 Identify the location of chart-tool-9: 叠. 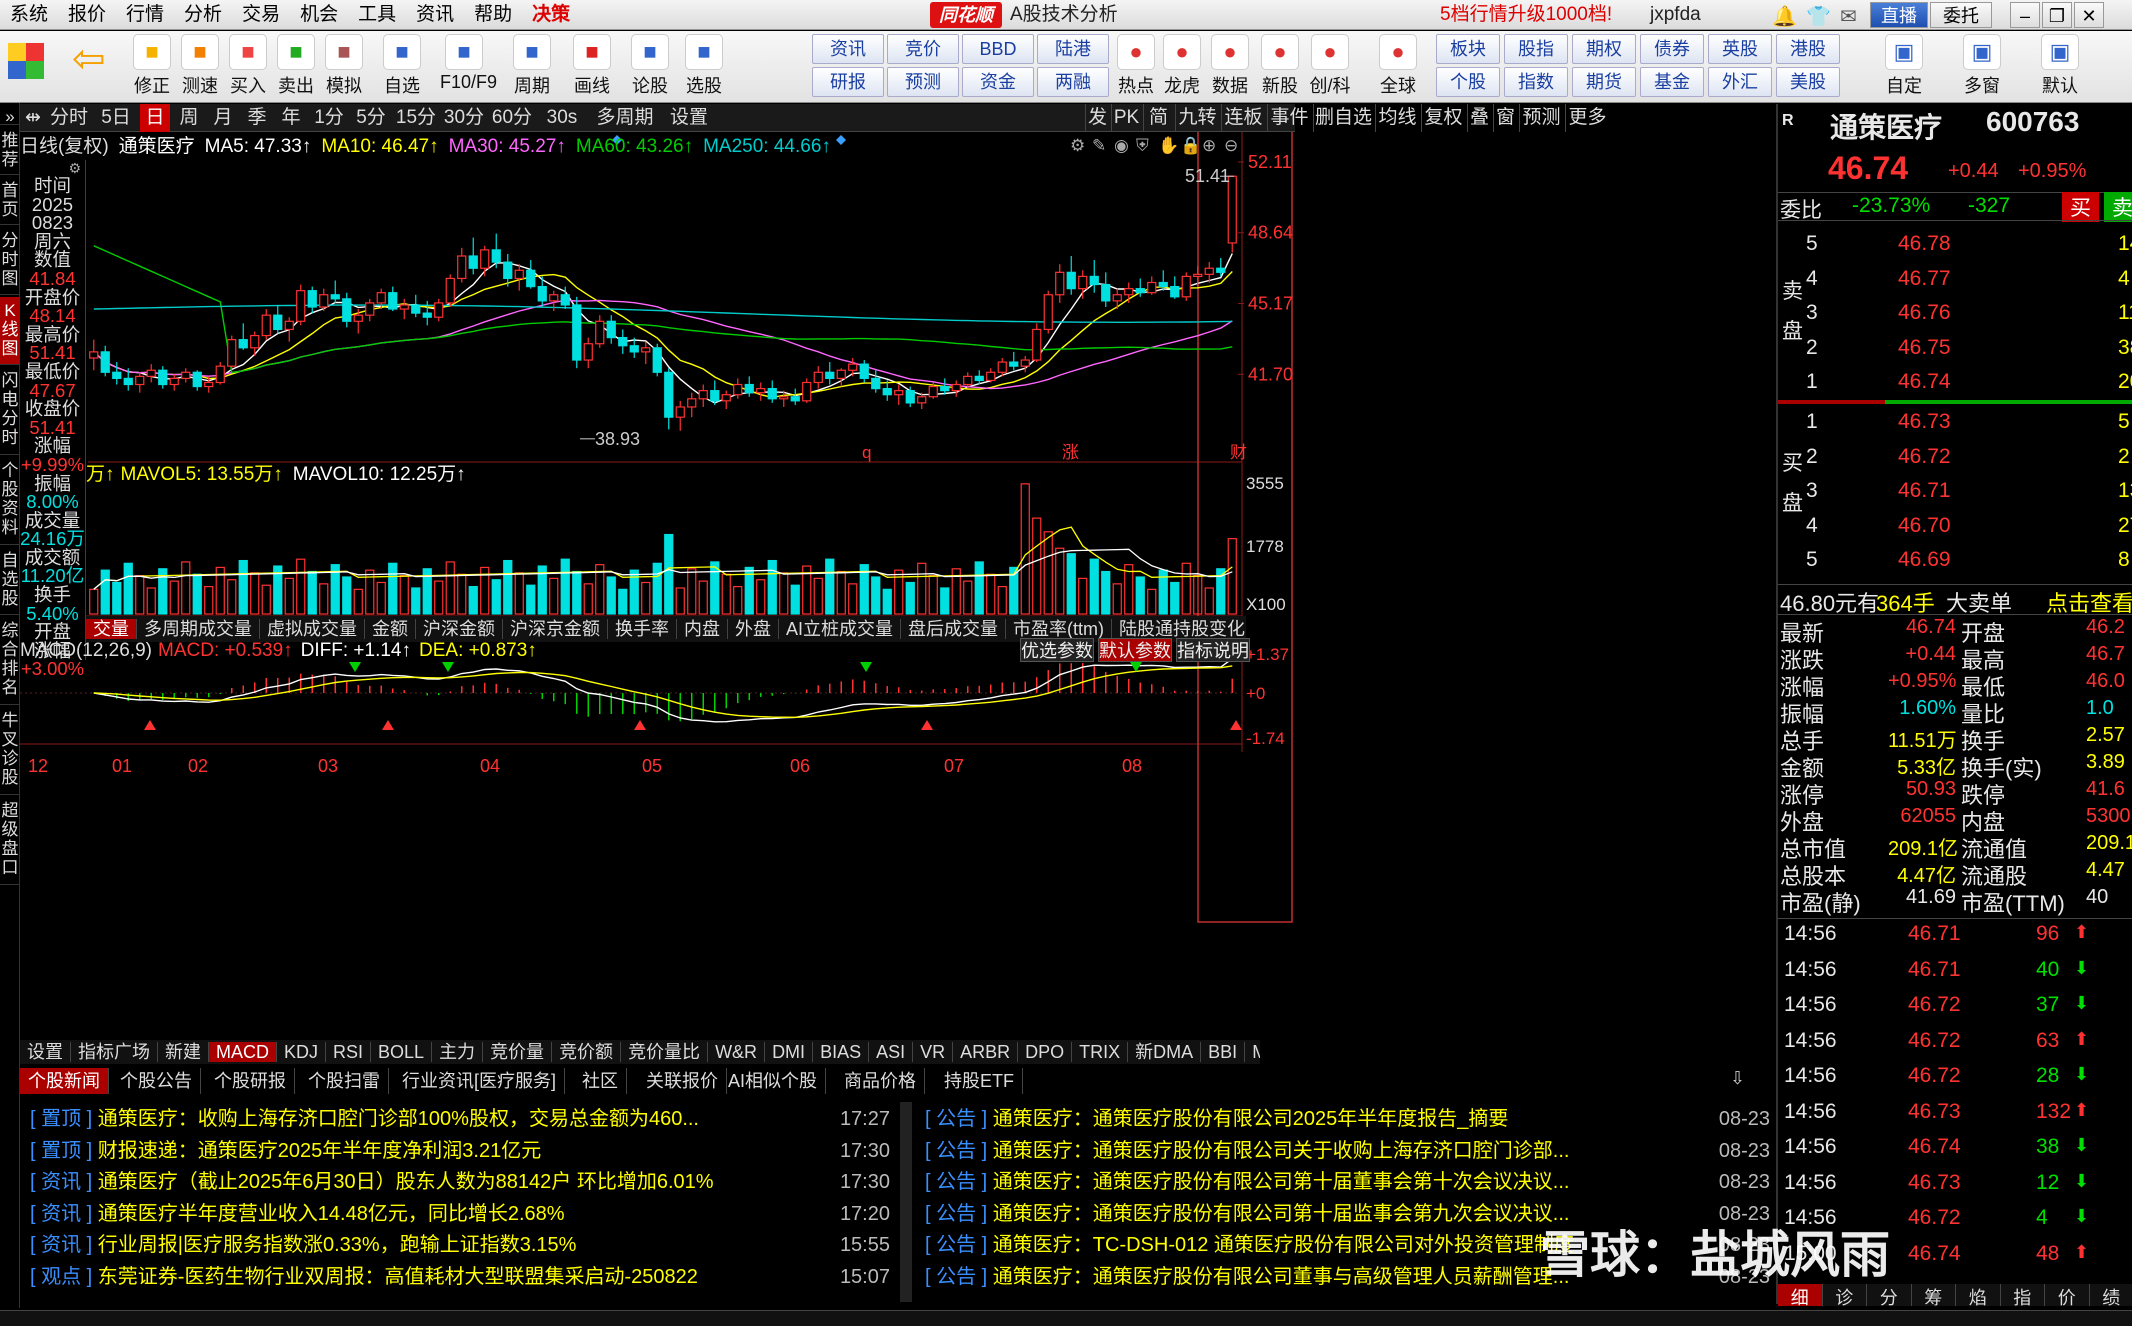
(1479, 118).